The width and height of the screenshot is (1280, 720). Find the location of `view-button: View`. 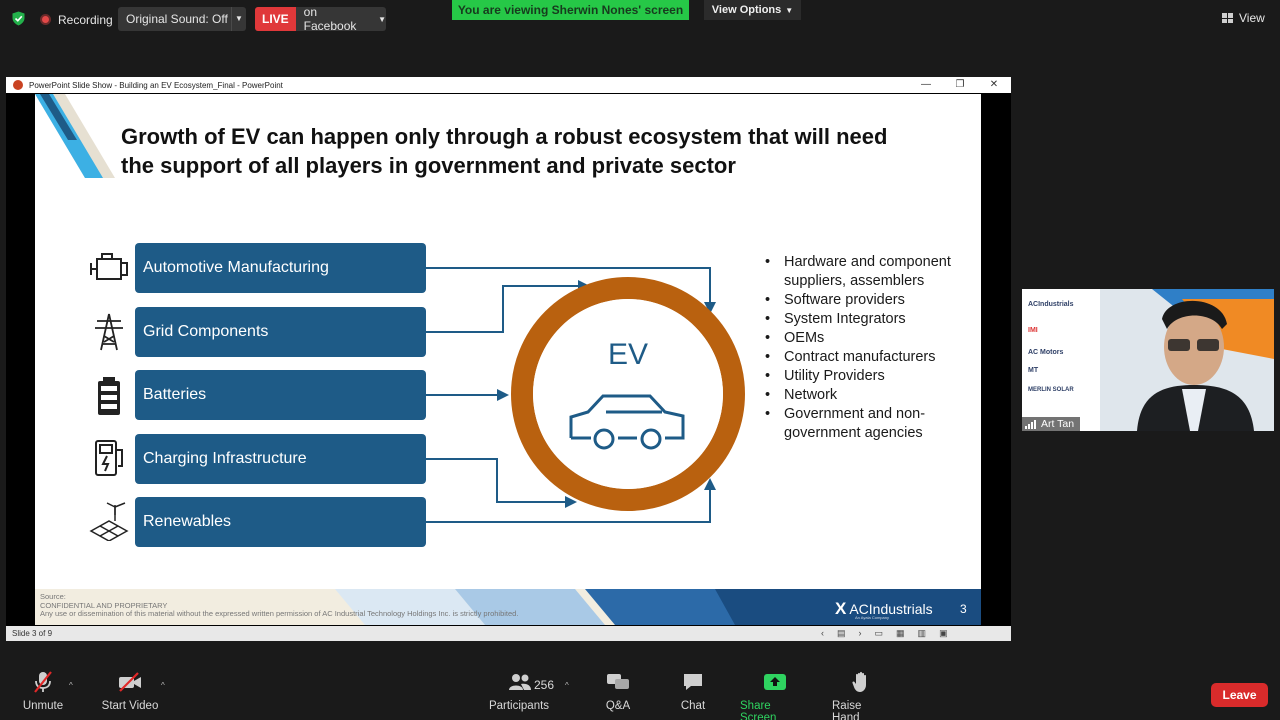

view-button: View is located at coordinates (1243, 18).